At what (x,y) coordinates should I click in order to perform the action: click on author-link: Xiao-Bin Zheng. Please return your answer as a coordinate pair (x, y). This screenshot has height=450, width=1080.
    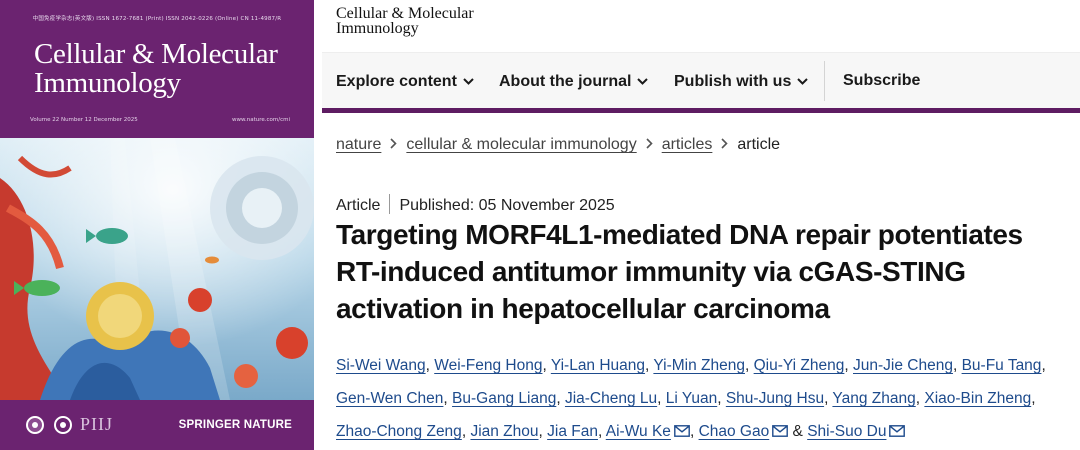
    Looking at the image, I should click on (977, 398).